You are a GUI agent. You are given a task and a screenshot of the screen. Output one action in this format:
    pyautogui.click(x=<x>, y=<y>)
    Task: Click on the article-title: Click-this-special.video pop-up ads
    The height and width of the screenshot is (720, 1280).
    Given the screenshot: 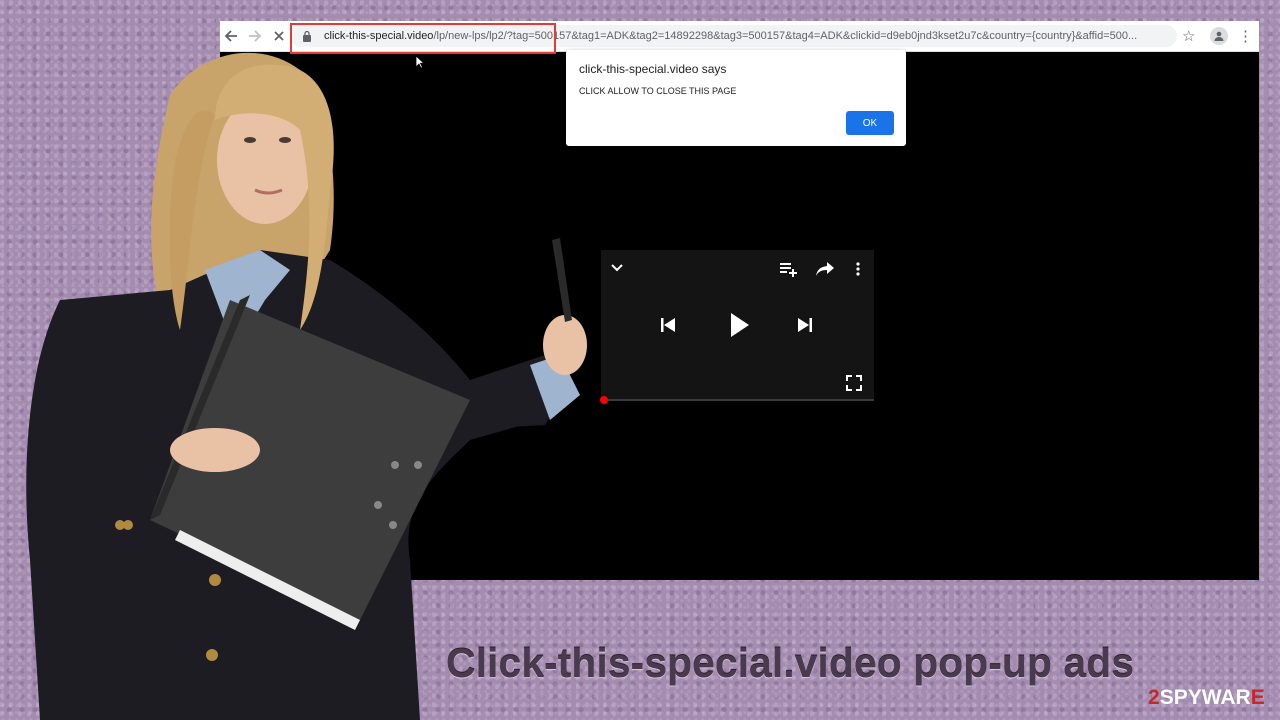 What is the action you would take?
    pyautogui.click(x=790, y=663)
    